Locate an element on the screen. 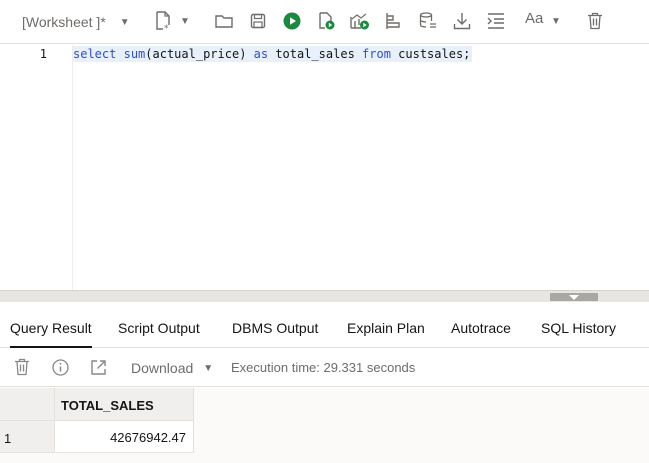  chevron-down-icon is located at coordinates (574, 297).